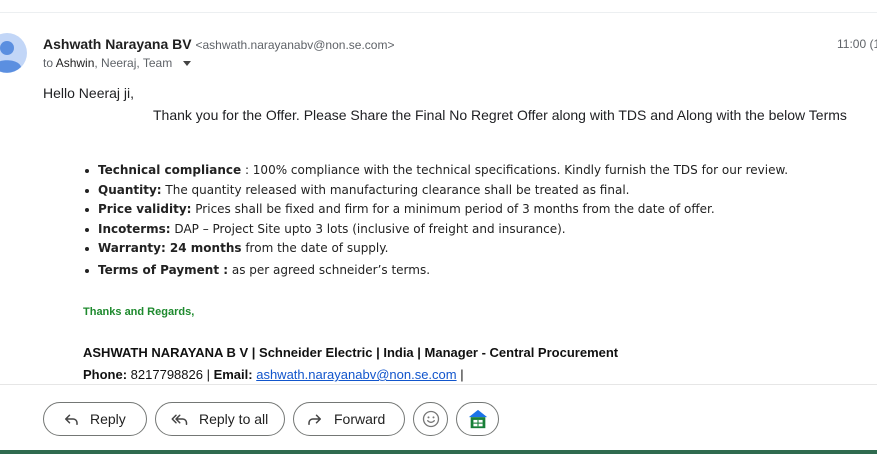 This screenshot has height=454, width=877. What do you see at coordinates (117, 44) in the screenshot?
I see `sender-name: Ashwath Narayana BV` at bounding box center [117, 44].